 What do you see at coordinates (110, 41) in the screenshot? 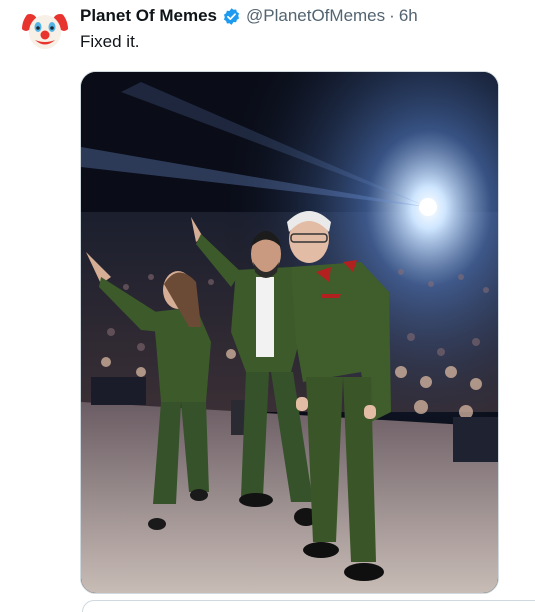
I see `tweet-text: Fixed it.` at bounding box center [110, 41].